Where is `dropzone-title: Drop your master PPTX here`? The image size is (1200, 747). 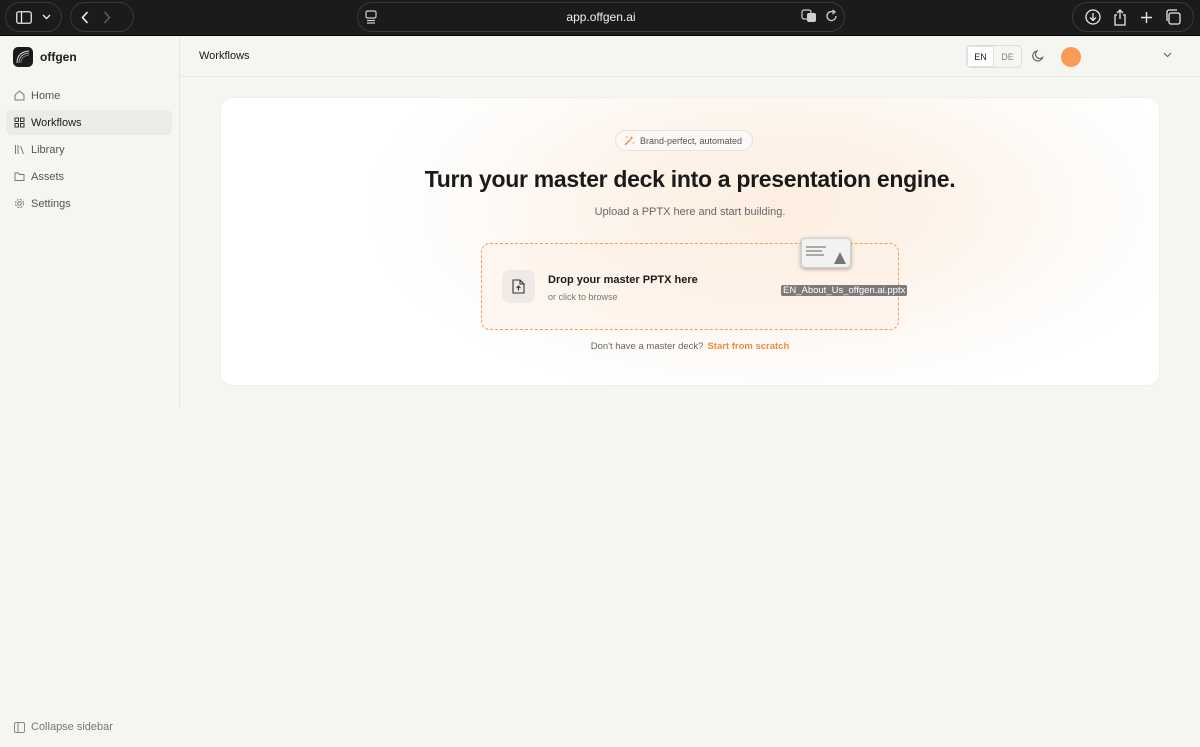 dropzone-title: Drop your master PPTX here is located at coordinates (623, 280).